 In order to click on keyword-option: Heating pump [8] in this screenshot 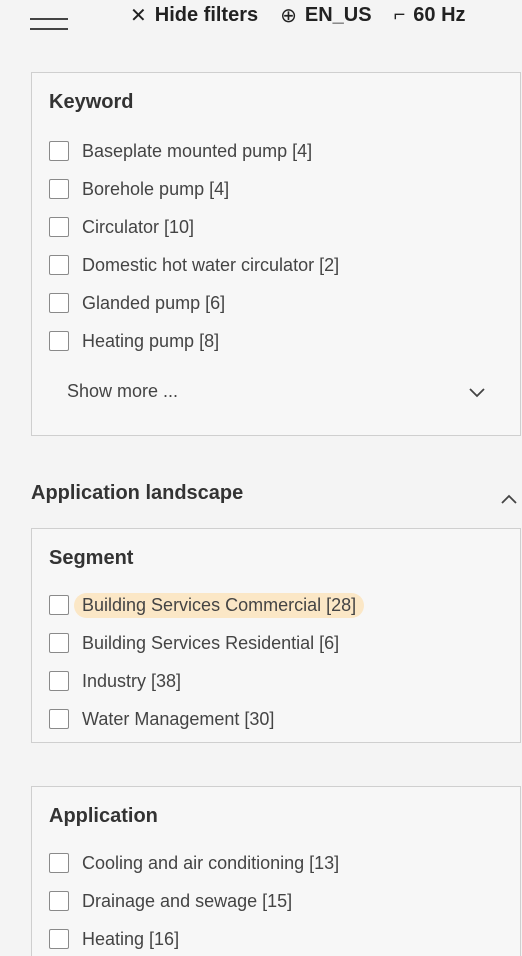, I will do `click(134, 341)`.